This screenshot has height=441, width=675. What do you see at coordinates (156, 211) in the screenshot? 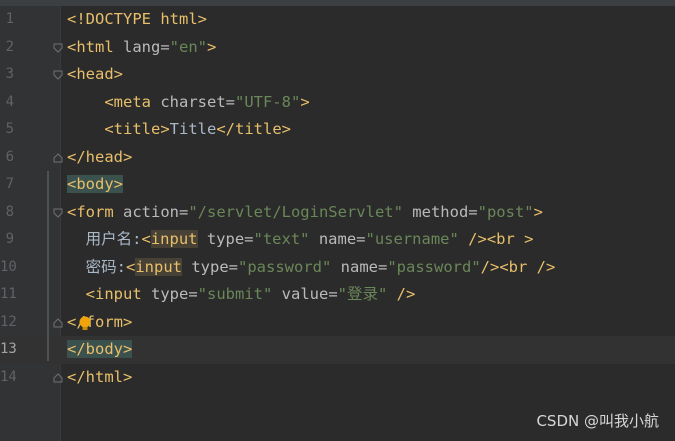
I see `code-token: action=` at bounding box center [156, 211].